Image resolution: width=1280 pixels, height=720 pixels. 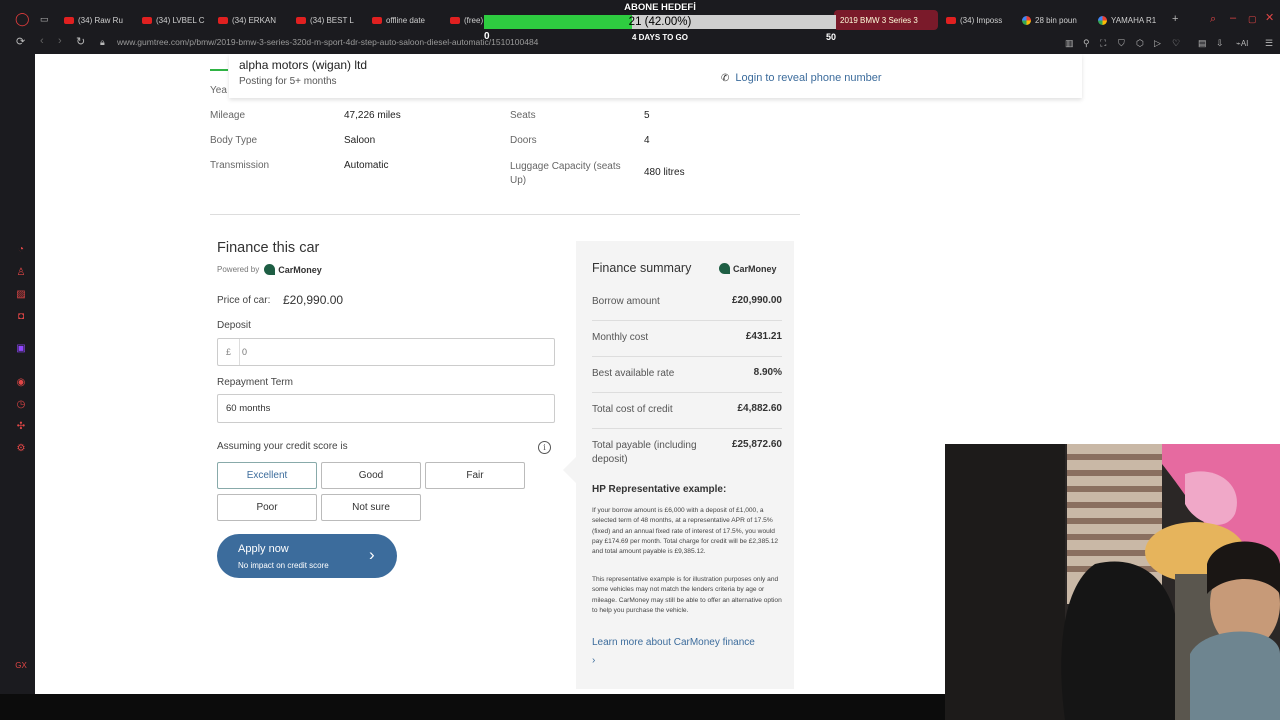 What do you see at coordinates (366, 165) in the screenshot?
I see `spec-transmission-value: Automatic` at bounding box center [366, 165].